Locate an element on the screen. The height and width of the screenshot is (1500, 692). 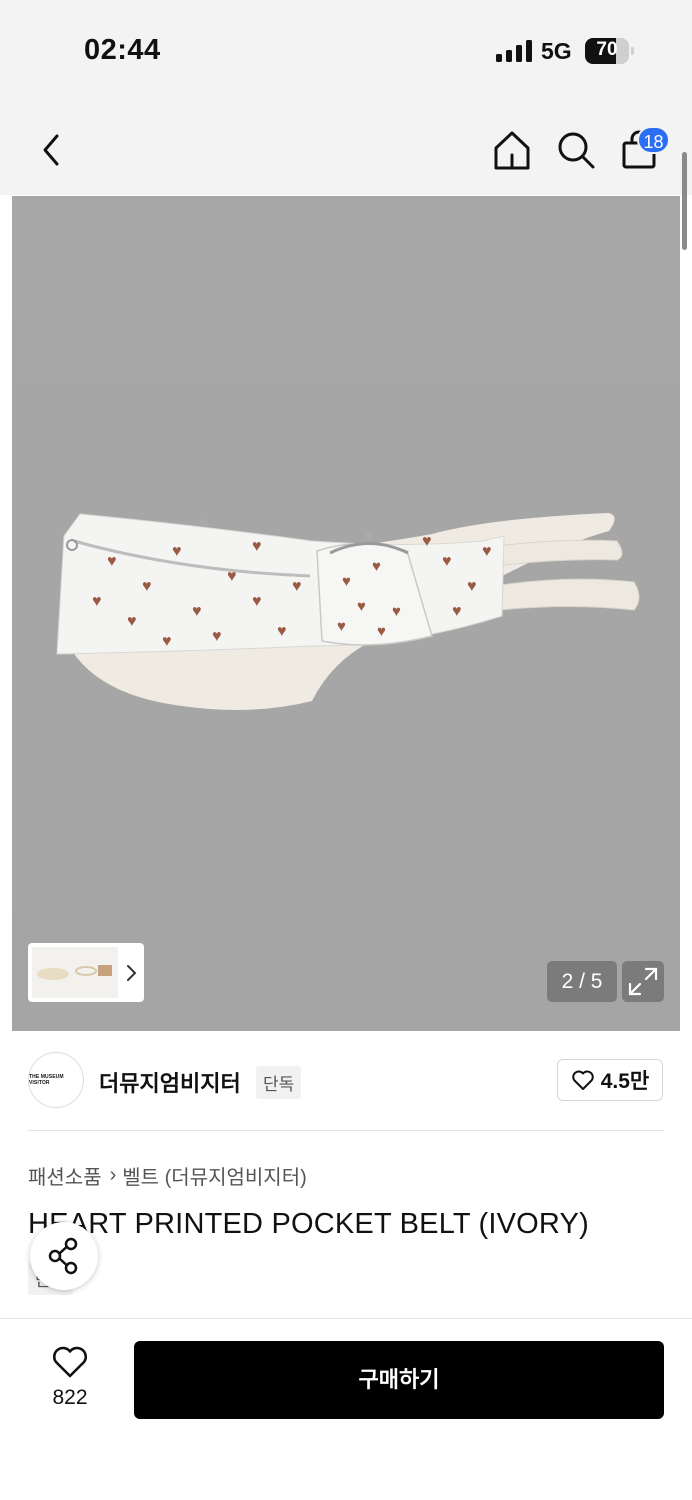
brand-logo-text: THE MUSEUM VISITOR is located at coordinates (46, 1080).